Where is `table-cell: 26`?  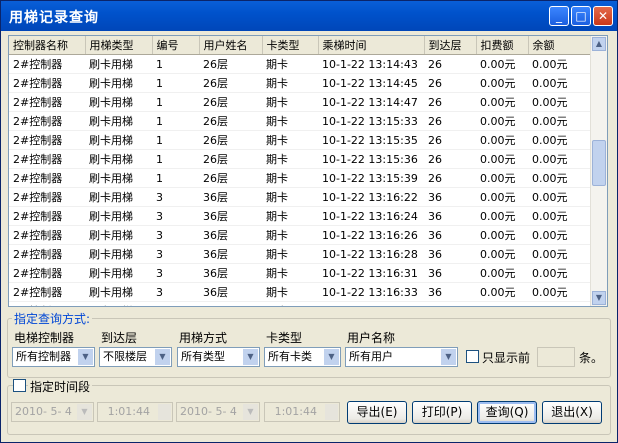 table-cell: 26 is located at coordinates (450, 178).